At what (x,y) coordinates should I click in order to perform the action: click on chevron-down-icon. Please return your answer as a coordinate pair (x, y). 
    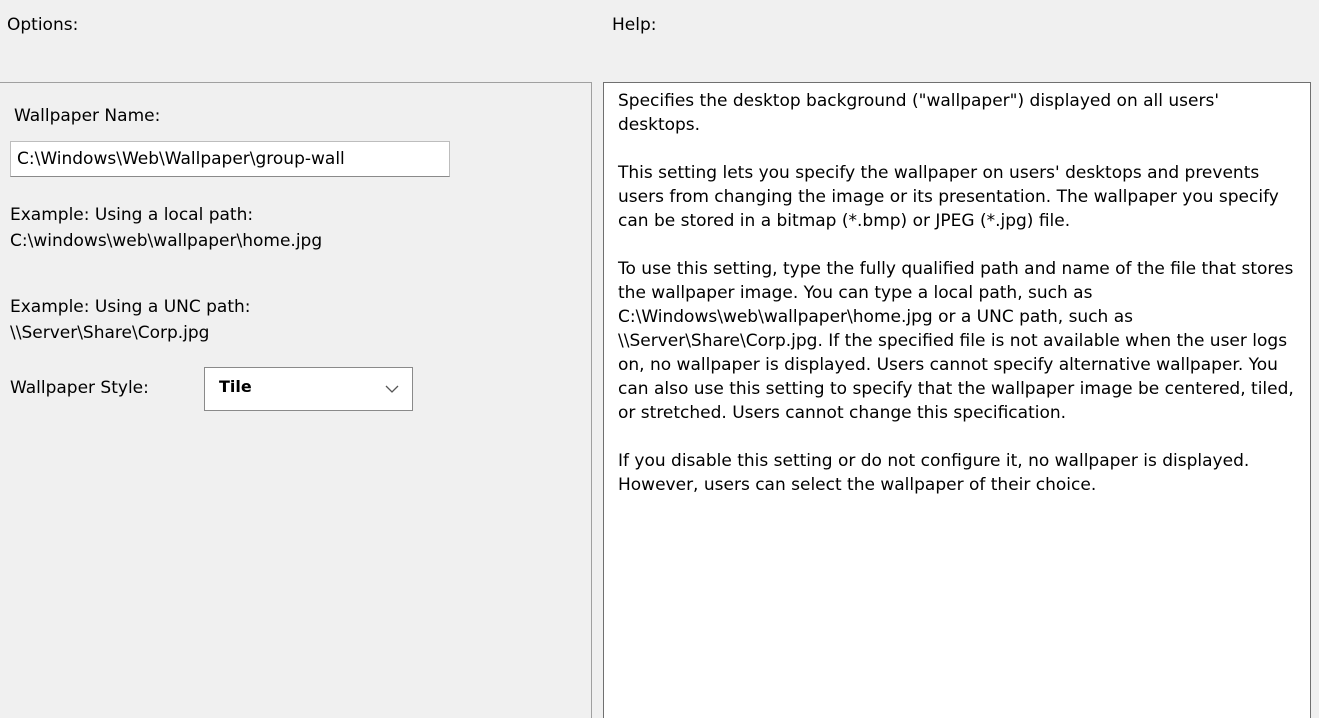
    Looking at the image, I should click on (392, 389).